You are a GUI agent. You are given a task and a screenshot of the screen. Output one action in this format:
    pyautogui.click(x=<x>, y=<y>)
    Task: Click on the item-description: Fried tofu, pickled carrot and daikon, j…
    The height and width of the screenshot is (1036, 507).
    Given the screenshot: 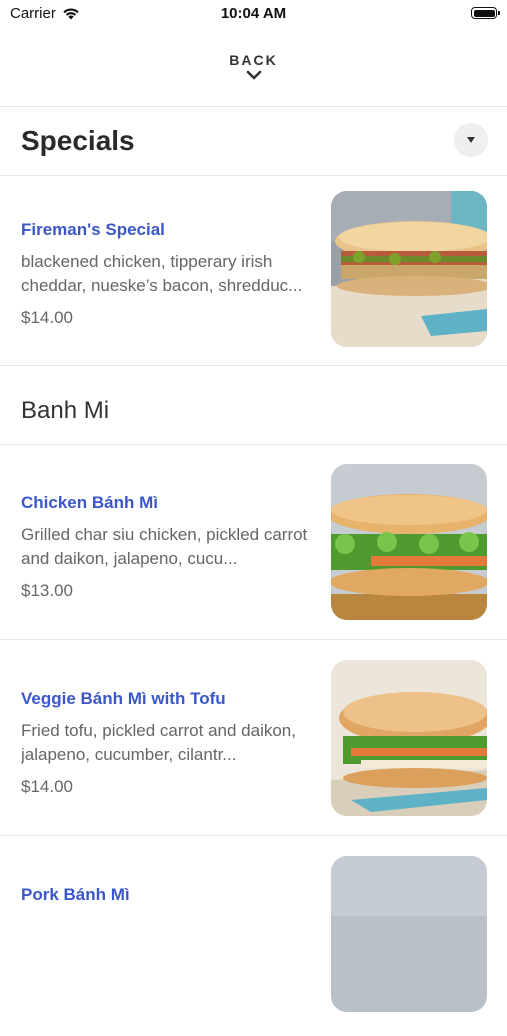 What is the action you would take?
    pyautogui.click(x=158, y=742)
    